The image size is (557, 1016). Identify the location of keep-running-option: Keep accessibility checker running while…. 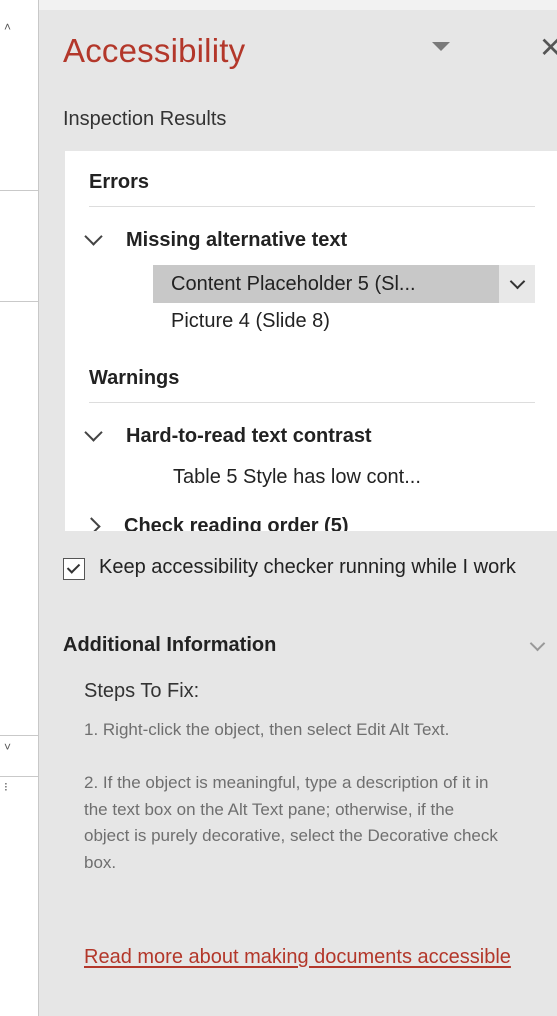
(310, 569).